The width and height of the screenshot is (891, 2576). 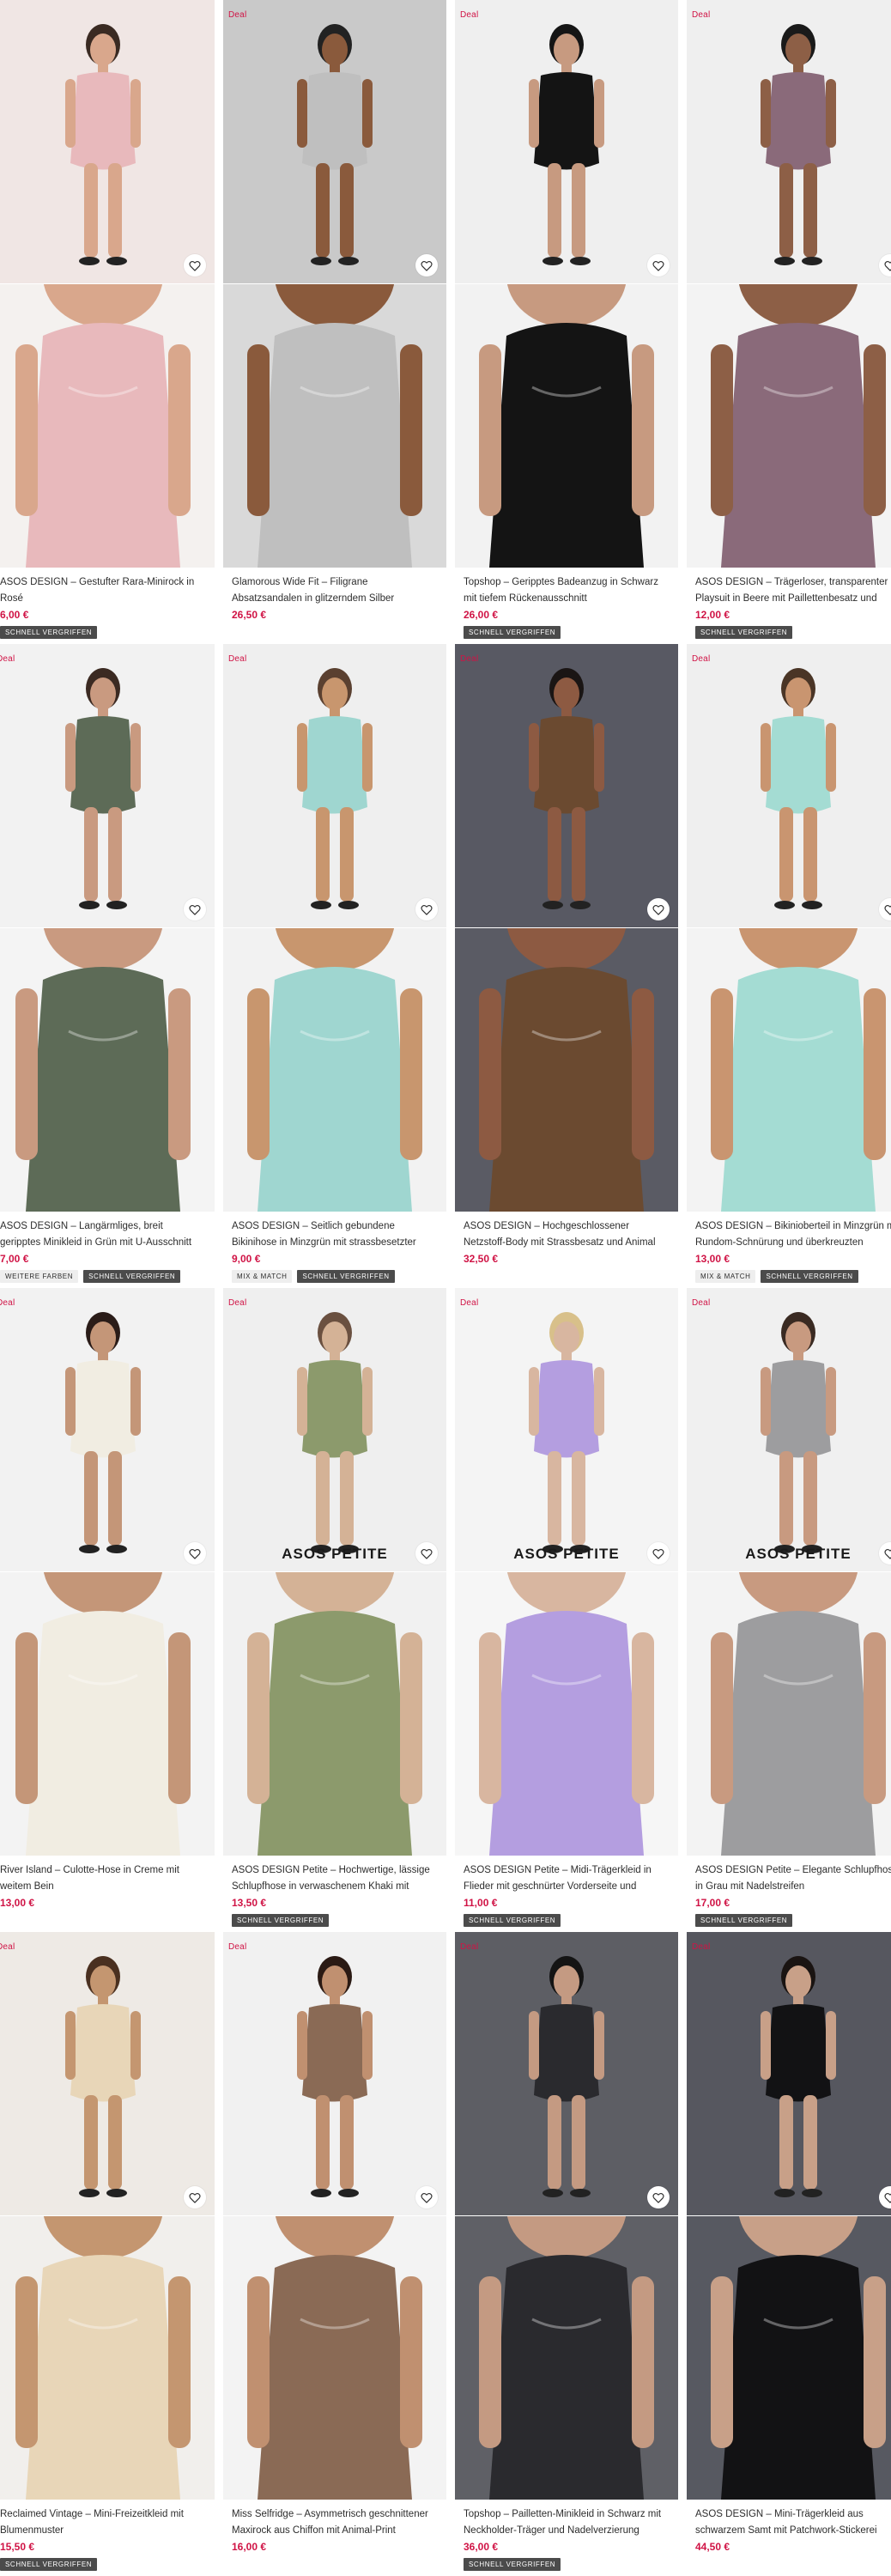 I want to click on product-media, so click(x=108, y=284).